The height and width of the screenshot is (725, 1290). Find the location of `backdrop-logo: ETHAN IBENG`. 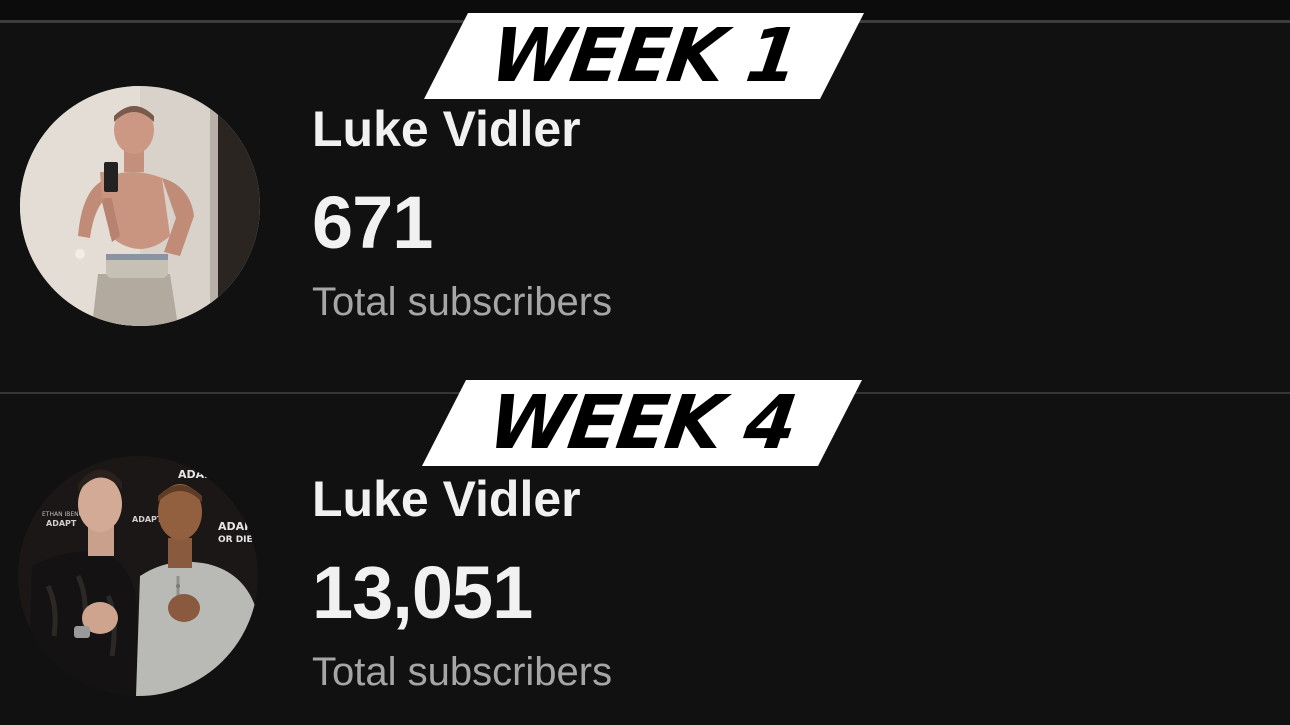

backdrop-logo: ETHAN IBENG is located at coordinates (63, 514).